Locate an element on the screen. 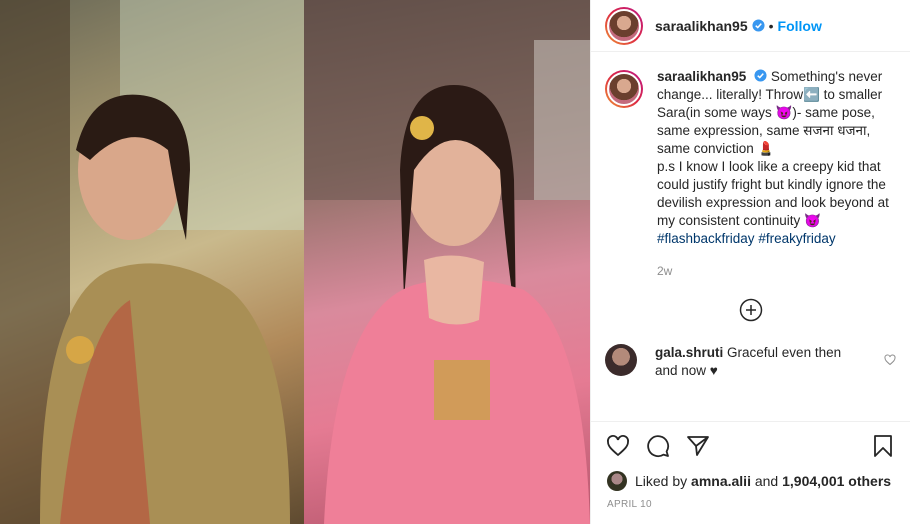 Image resolution: width=910 pixels, height=524 pixels. hashtag-link: #freakyfriday is located at coordinates (796, 238).